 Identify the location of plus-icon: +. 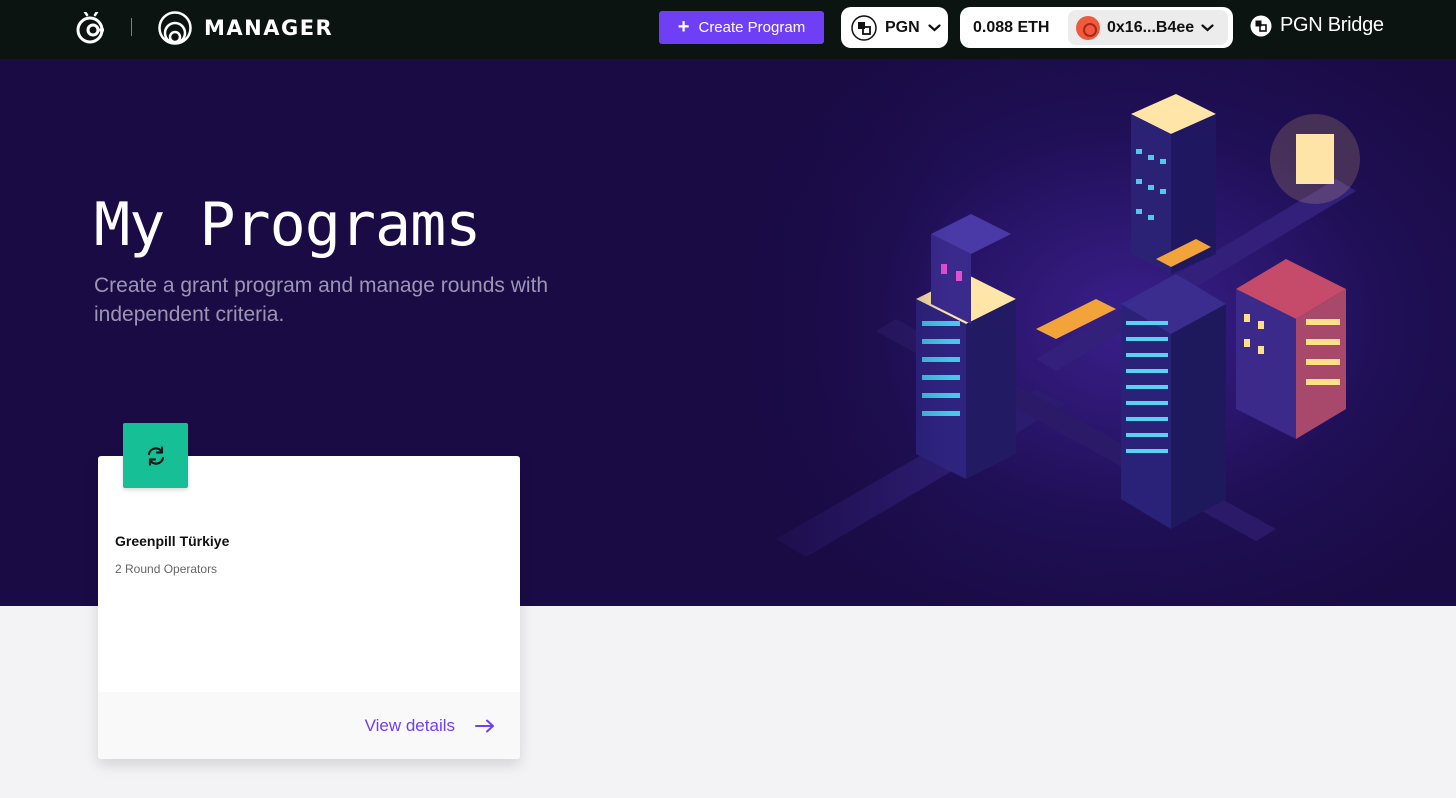
(683, 26).